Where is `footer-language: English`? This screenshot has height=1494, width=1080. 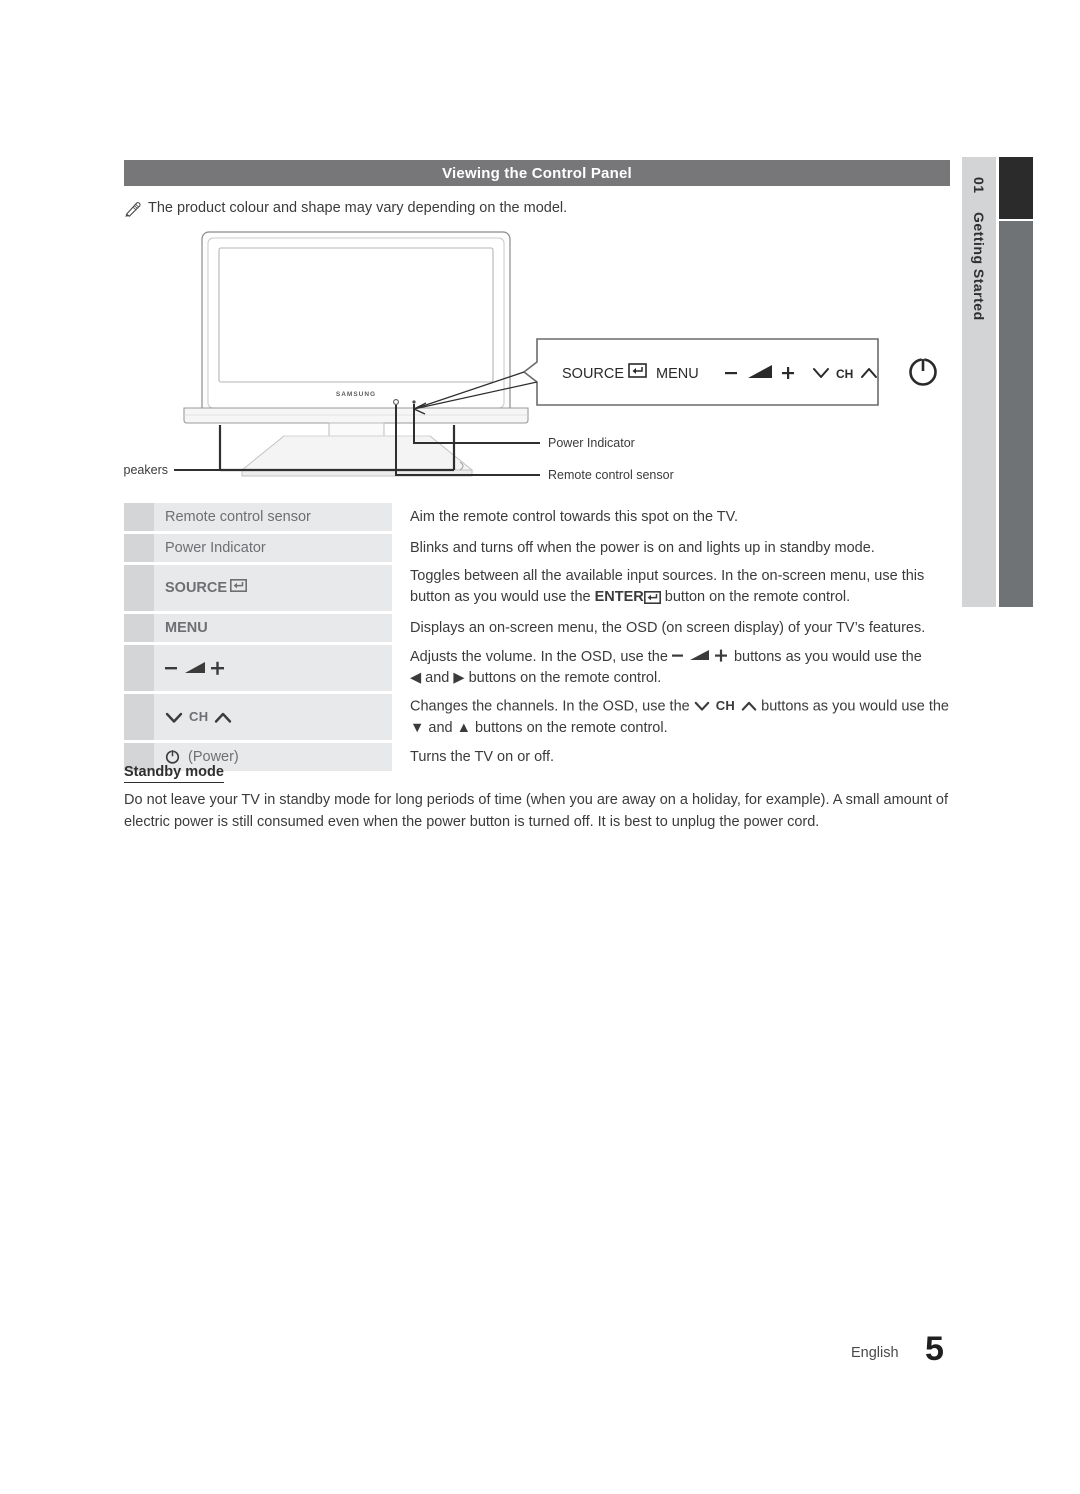 footer-language: English is located at coordinates (875, 1353).